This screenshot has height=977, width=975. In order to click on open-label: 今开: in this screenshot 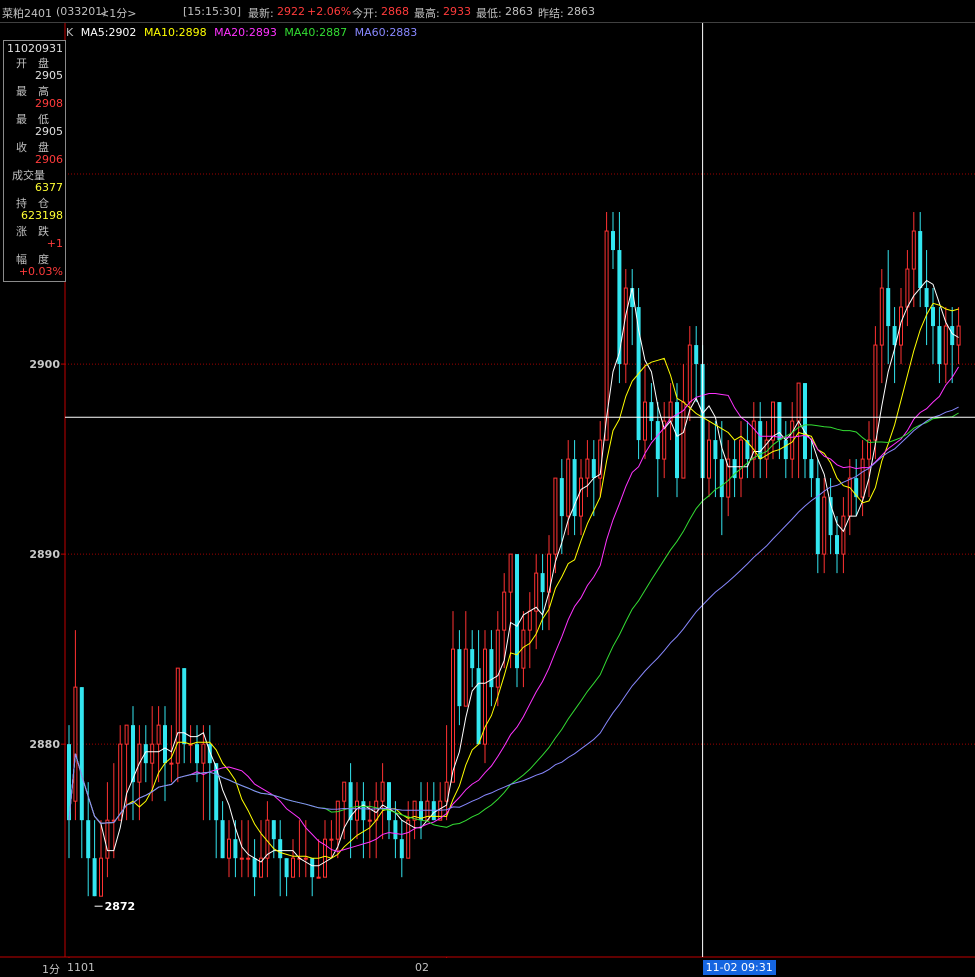, I will do `click(365, 13)`.